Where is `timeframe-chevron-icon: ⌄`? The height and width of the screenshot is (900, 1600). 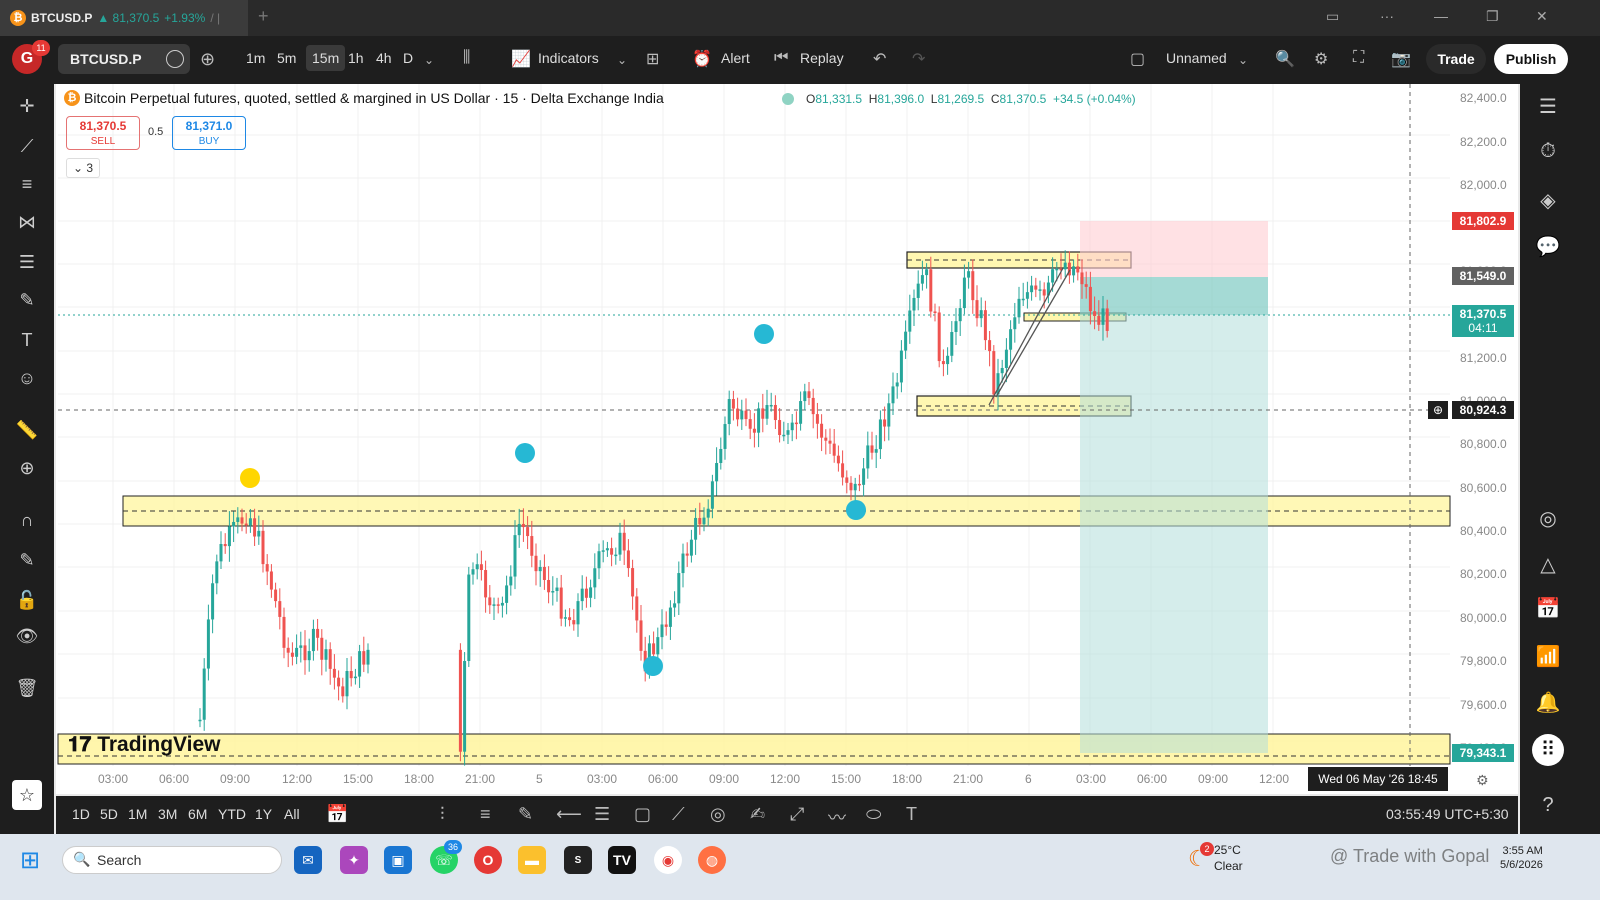
timeframe-chevron-icon: ⌄ is located at coordinates (429, 60).